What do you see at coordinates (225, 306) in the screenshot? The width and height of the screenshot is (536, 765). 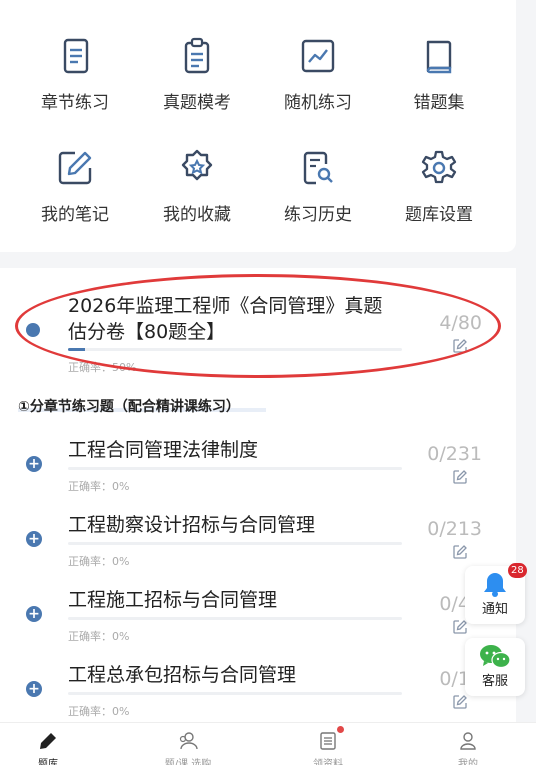 I see `featured-title-line1: 2026年监理工程师《合同管理》真题` at bounding box center [225, 306].